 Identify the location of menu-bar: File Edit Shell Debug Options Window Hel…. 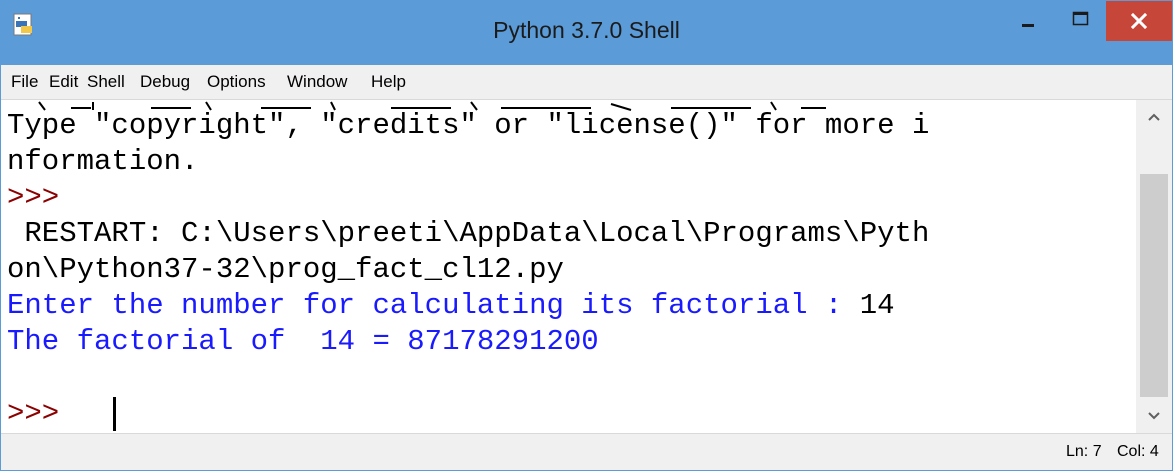
(586, 82).